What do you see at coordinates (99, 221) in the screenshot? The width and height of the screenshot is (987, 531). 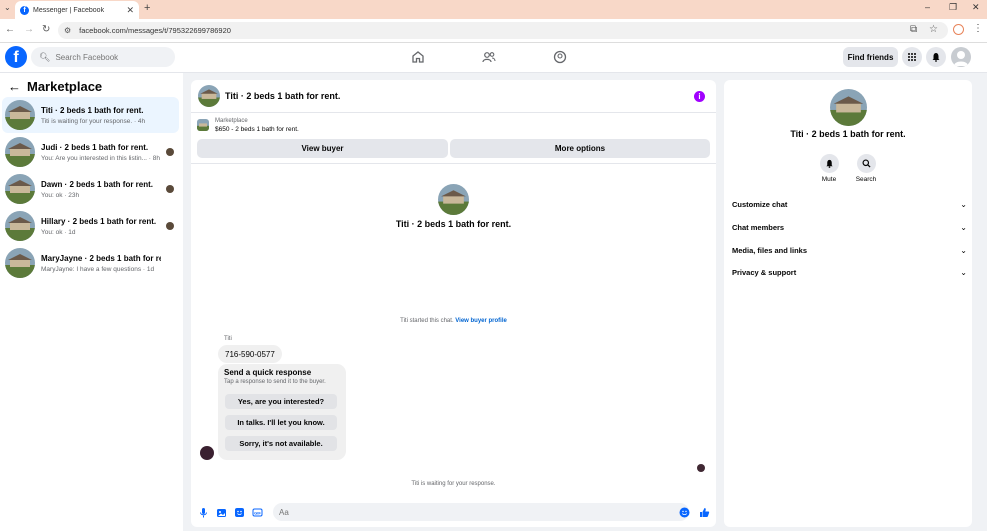 I see `conversation-name: Hillary · 2 beds 1 bath for rent.` at bounding box center [99, 221].